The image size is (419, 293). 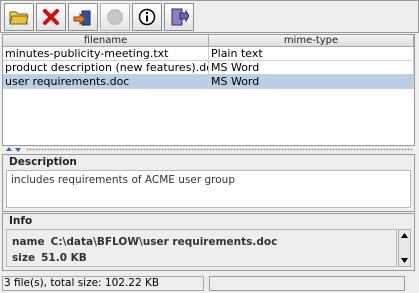 I want to click on stop-icon, so click(x=115, y=17).